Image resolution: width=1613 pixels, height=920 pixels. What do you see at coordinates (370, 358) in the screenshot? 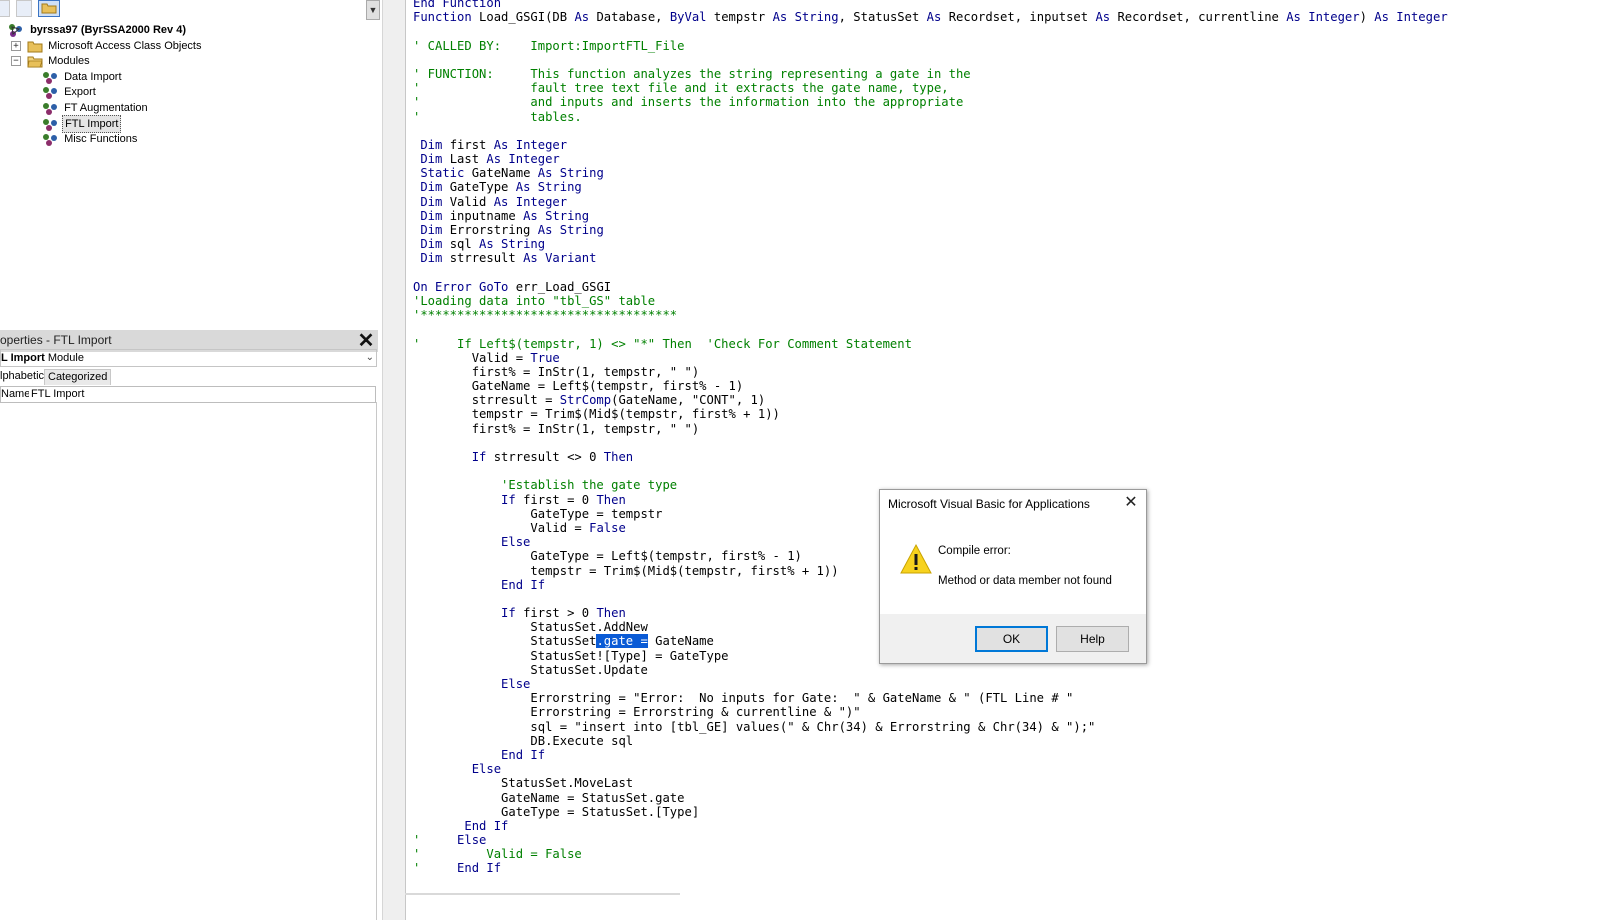
I see `chevron-down-icon: ⌄` at bounding box center [370, 358].